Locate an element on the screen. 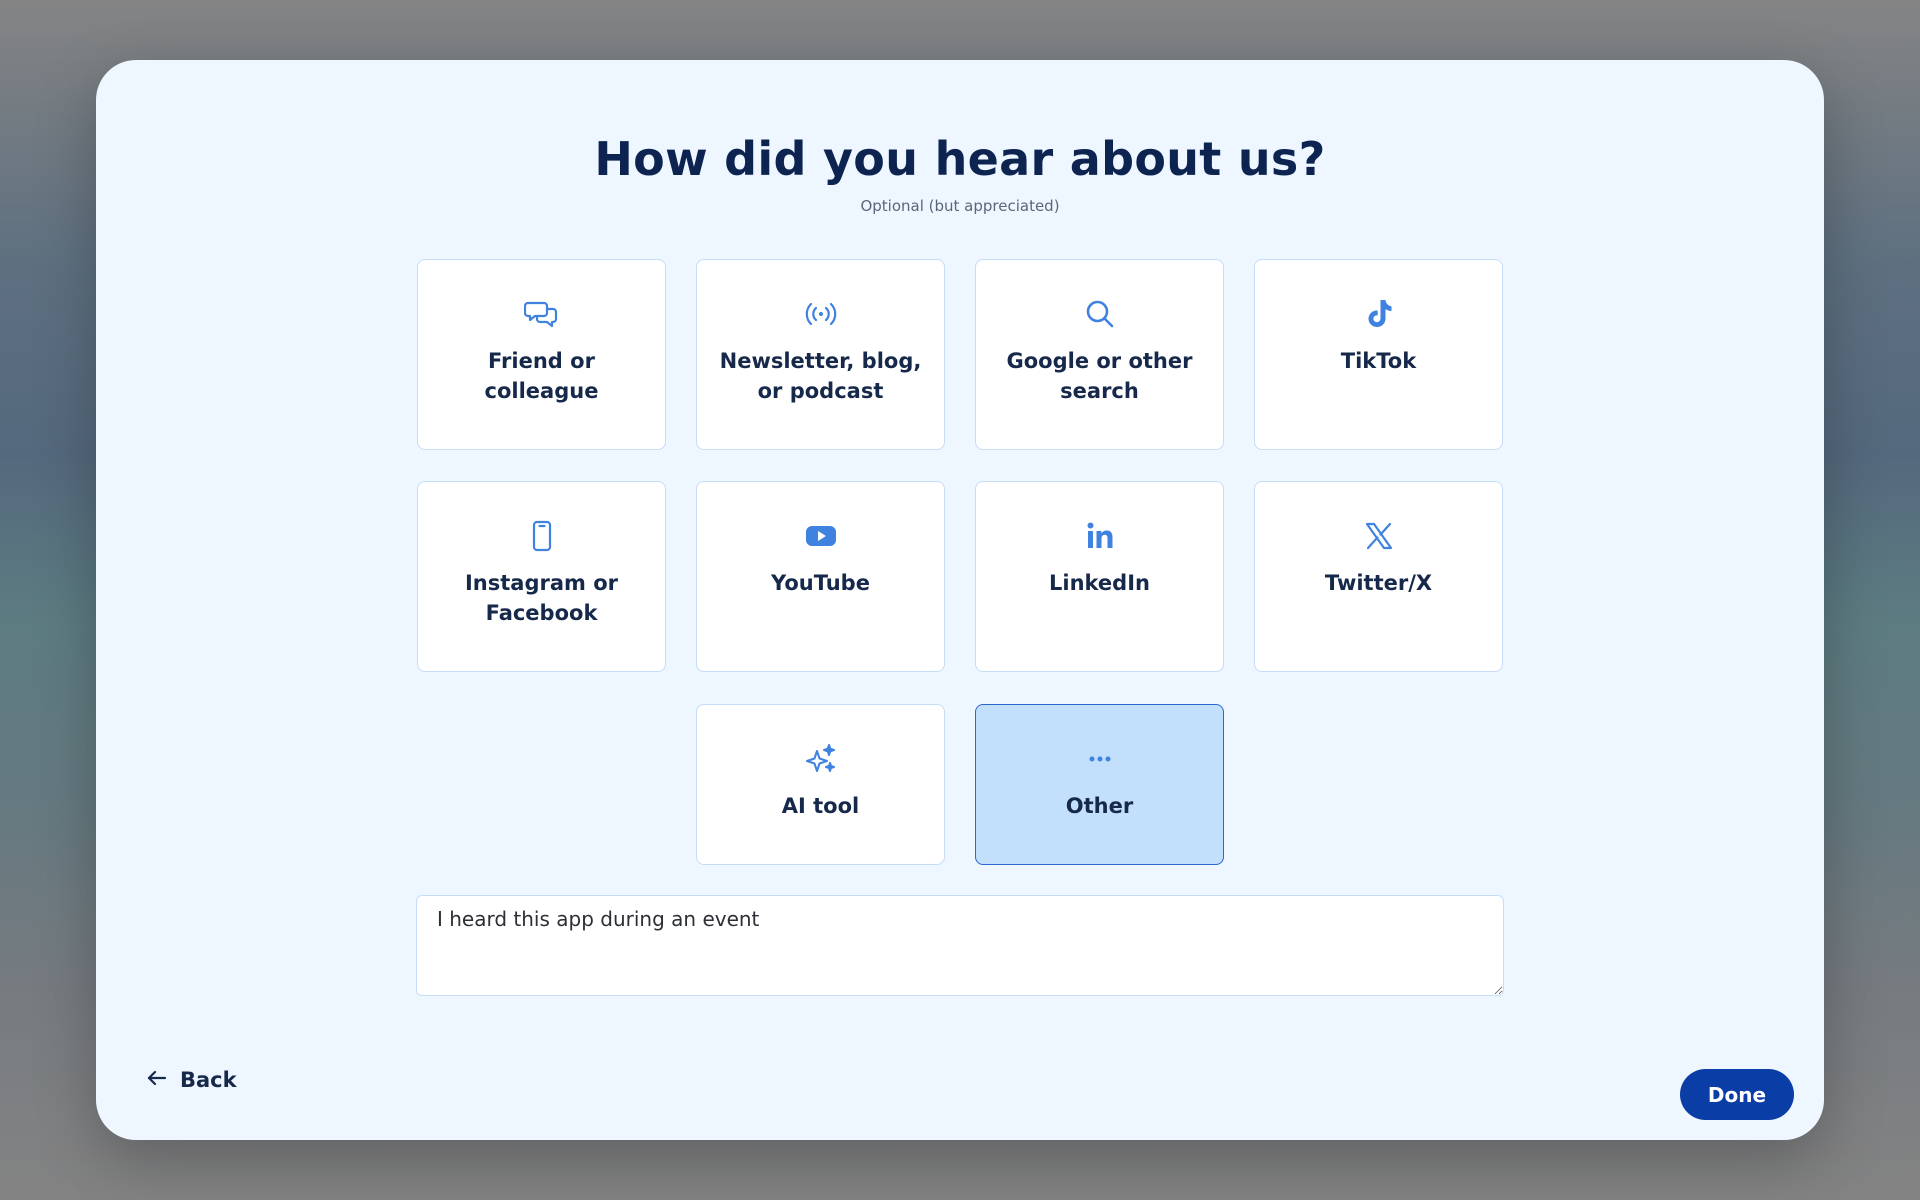 This screenshot has height=1200, width=1920. linkedin-icon is located at coordinates (1099, 536).